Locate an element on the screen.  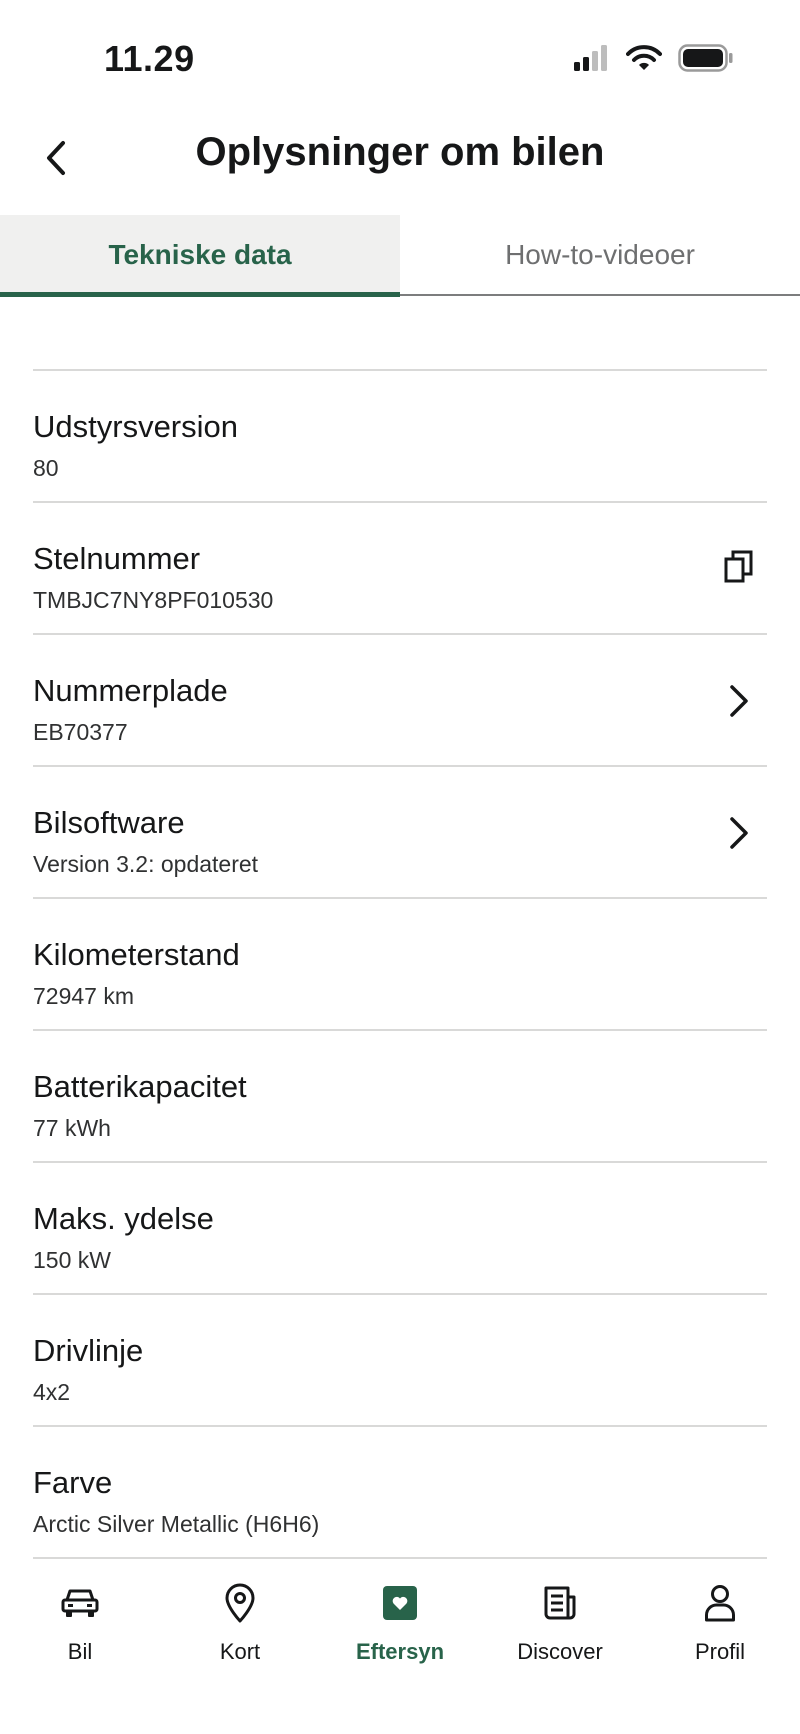
copy-icon is located at coordinates (739, 569).